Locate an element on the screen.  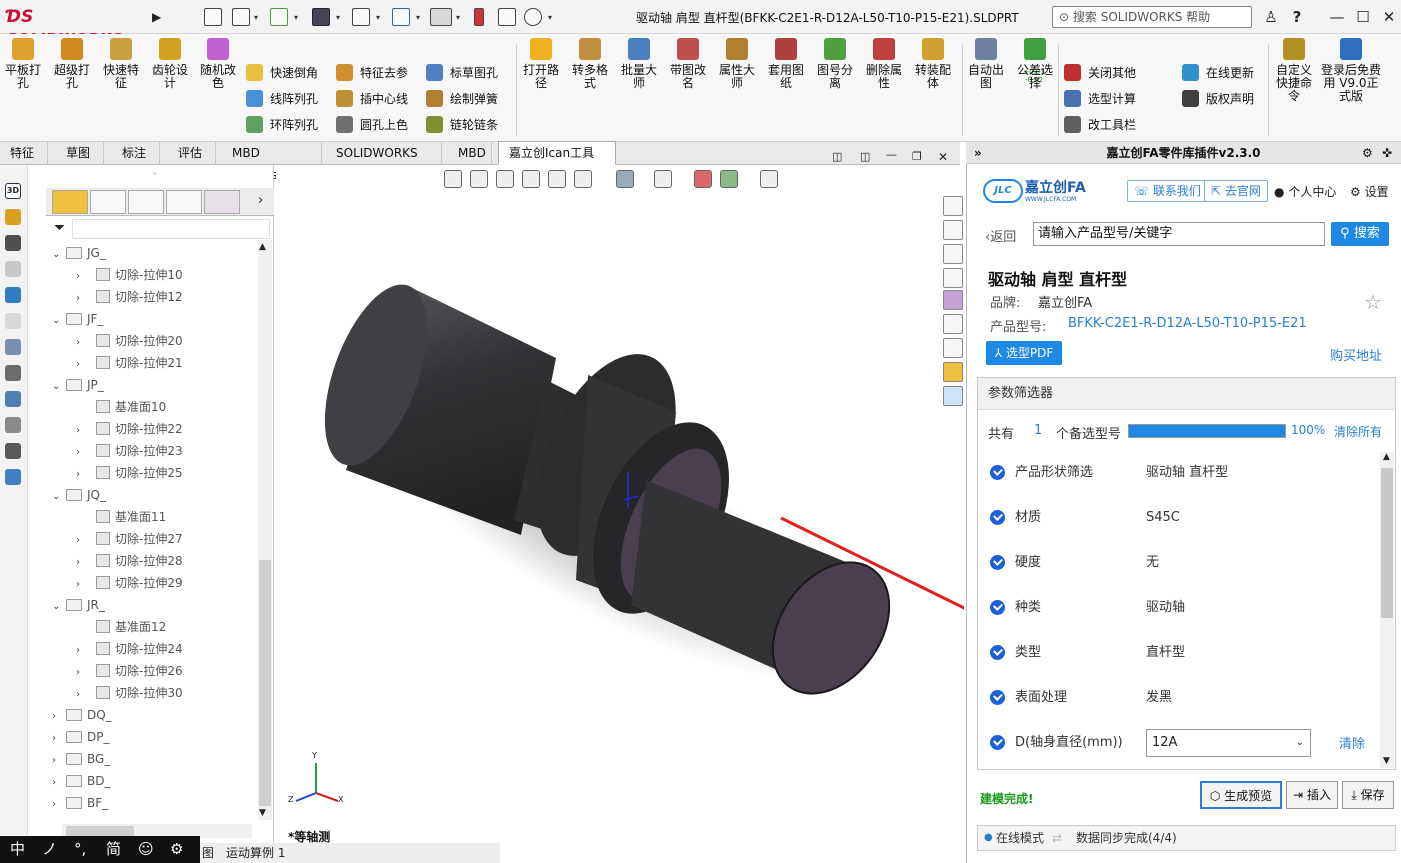
search-button: ⚲ 搜索 is located at coordinates (1360, 234).